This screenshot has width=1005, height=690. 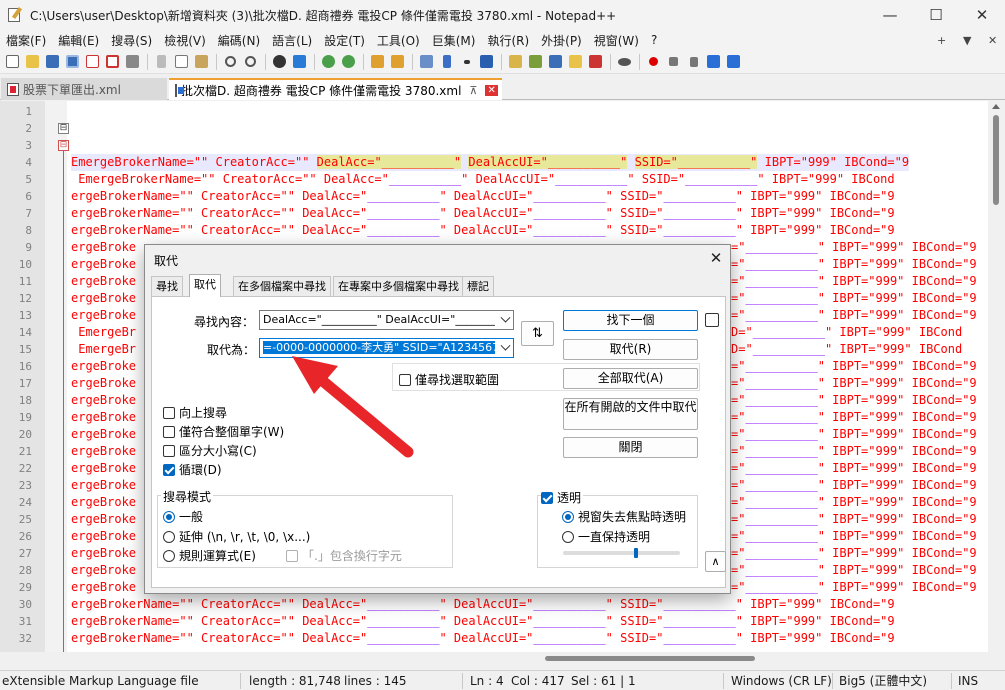 I want to click on checkbox-box, so click(x=169, y=450).